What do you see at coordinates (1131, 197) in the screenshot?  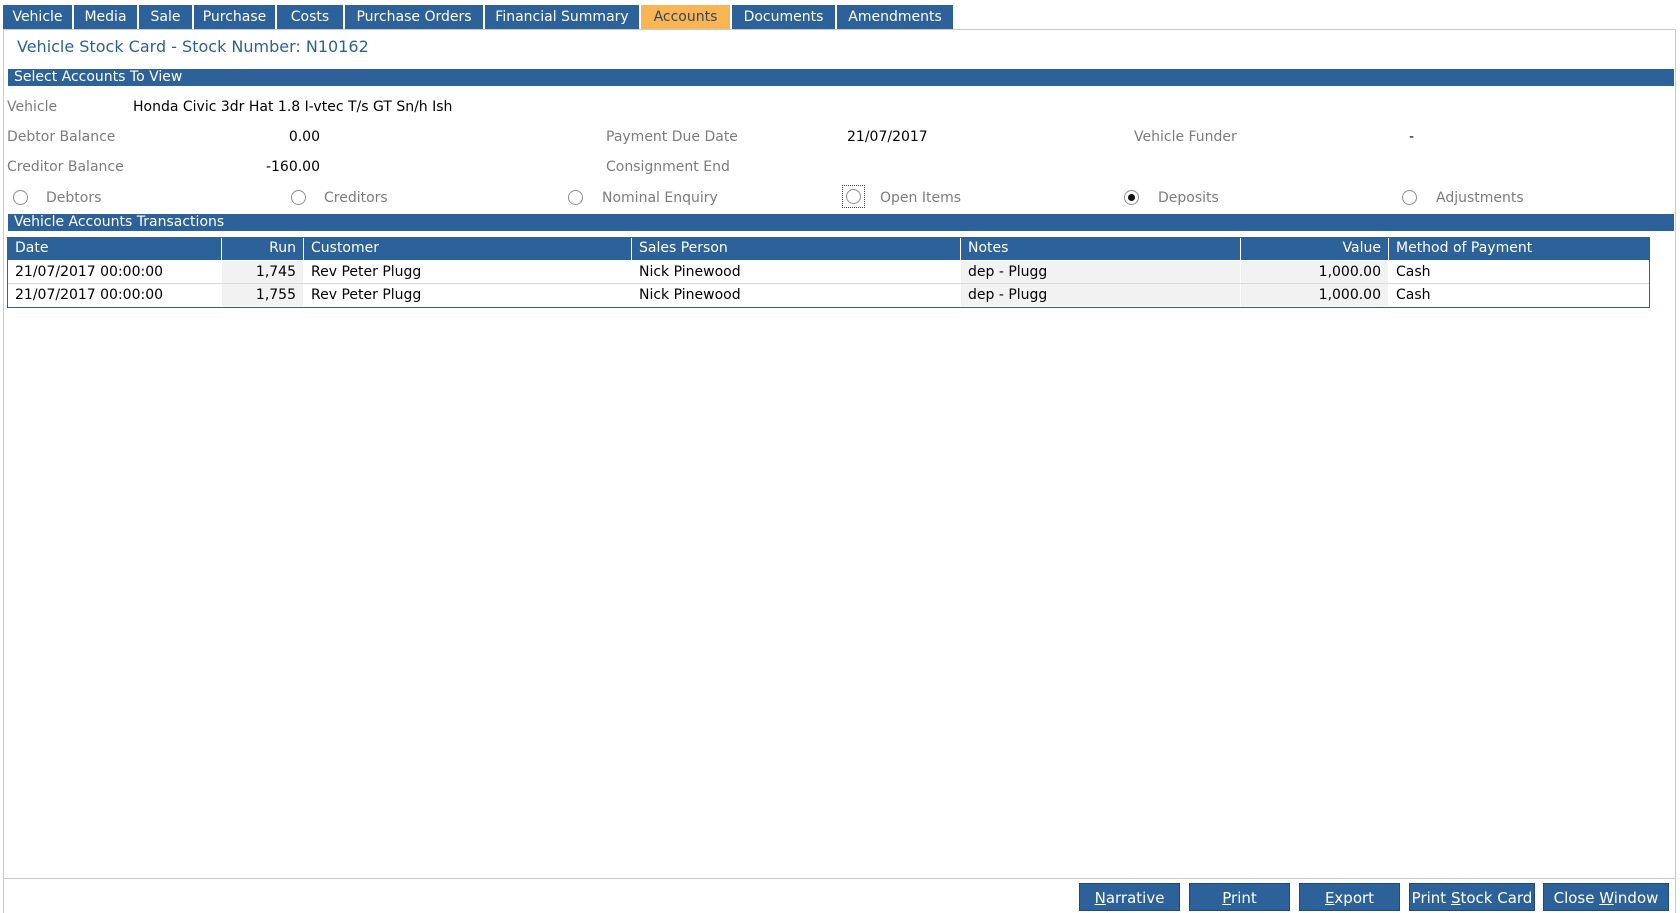 I see `deposits-radio` at bounding box center [1131, 197].